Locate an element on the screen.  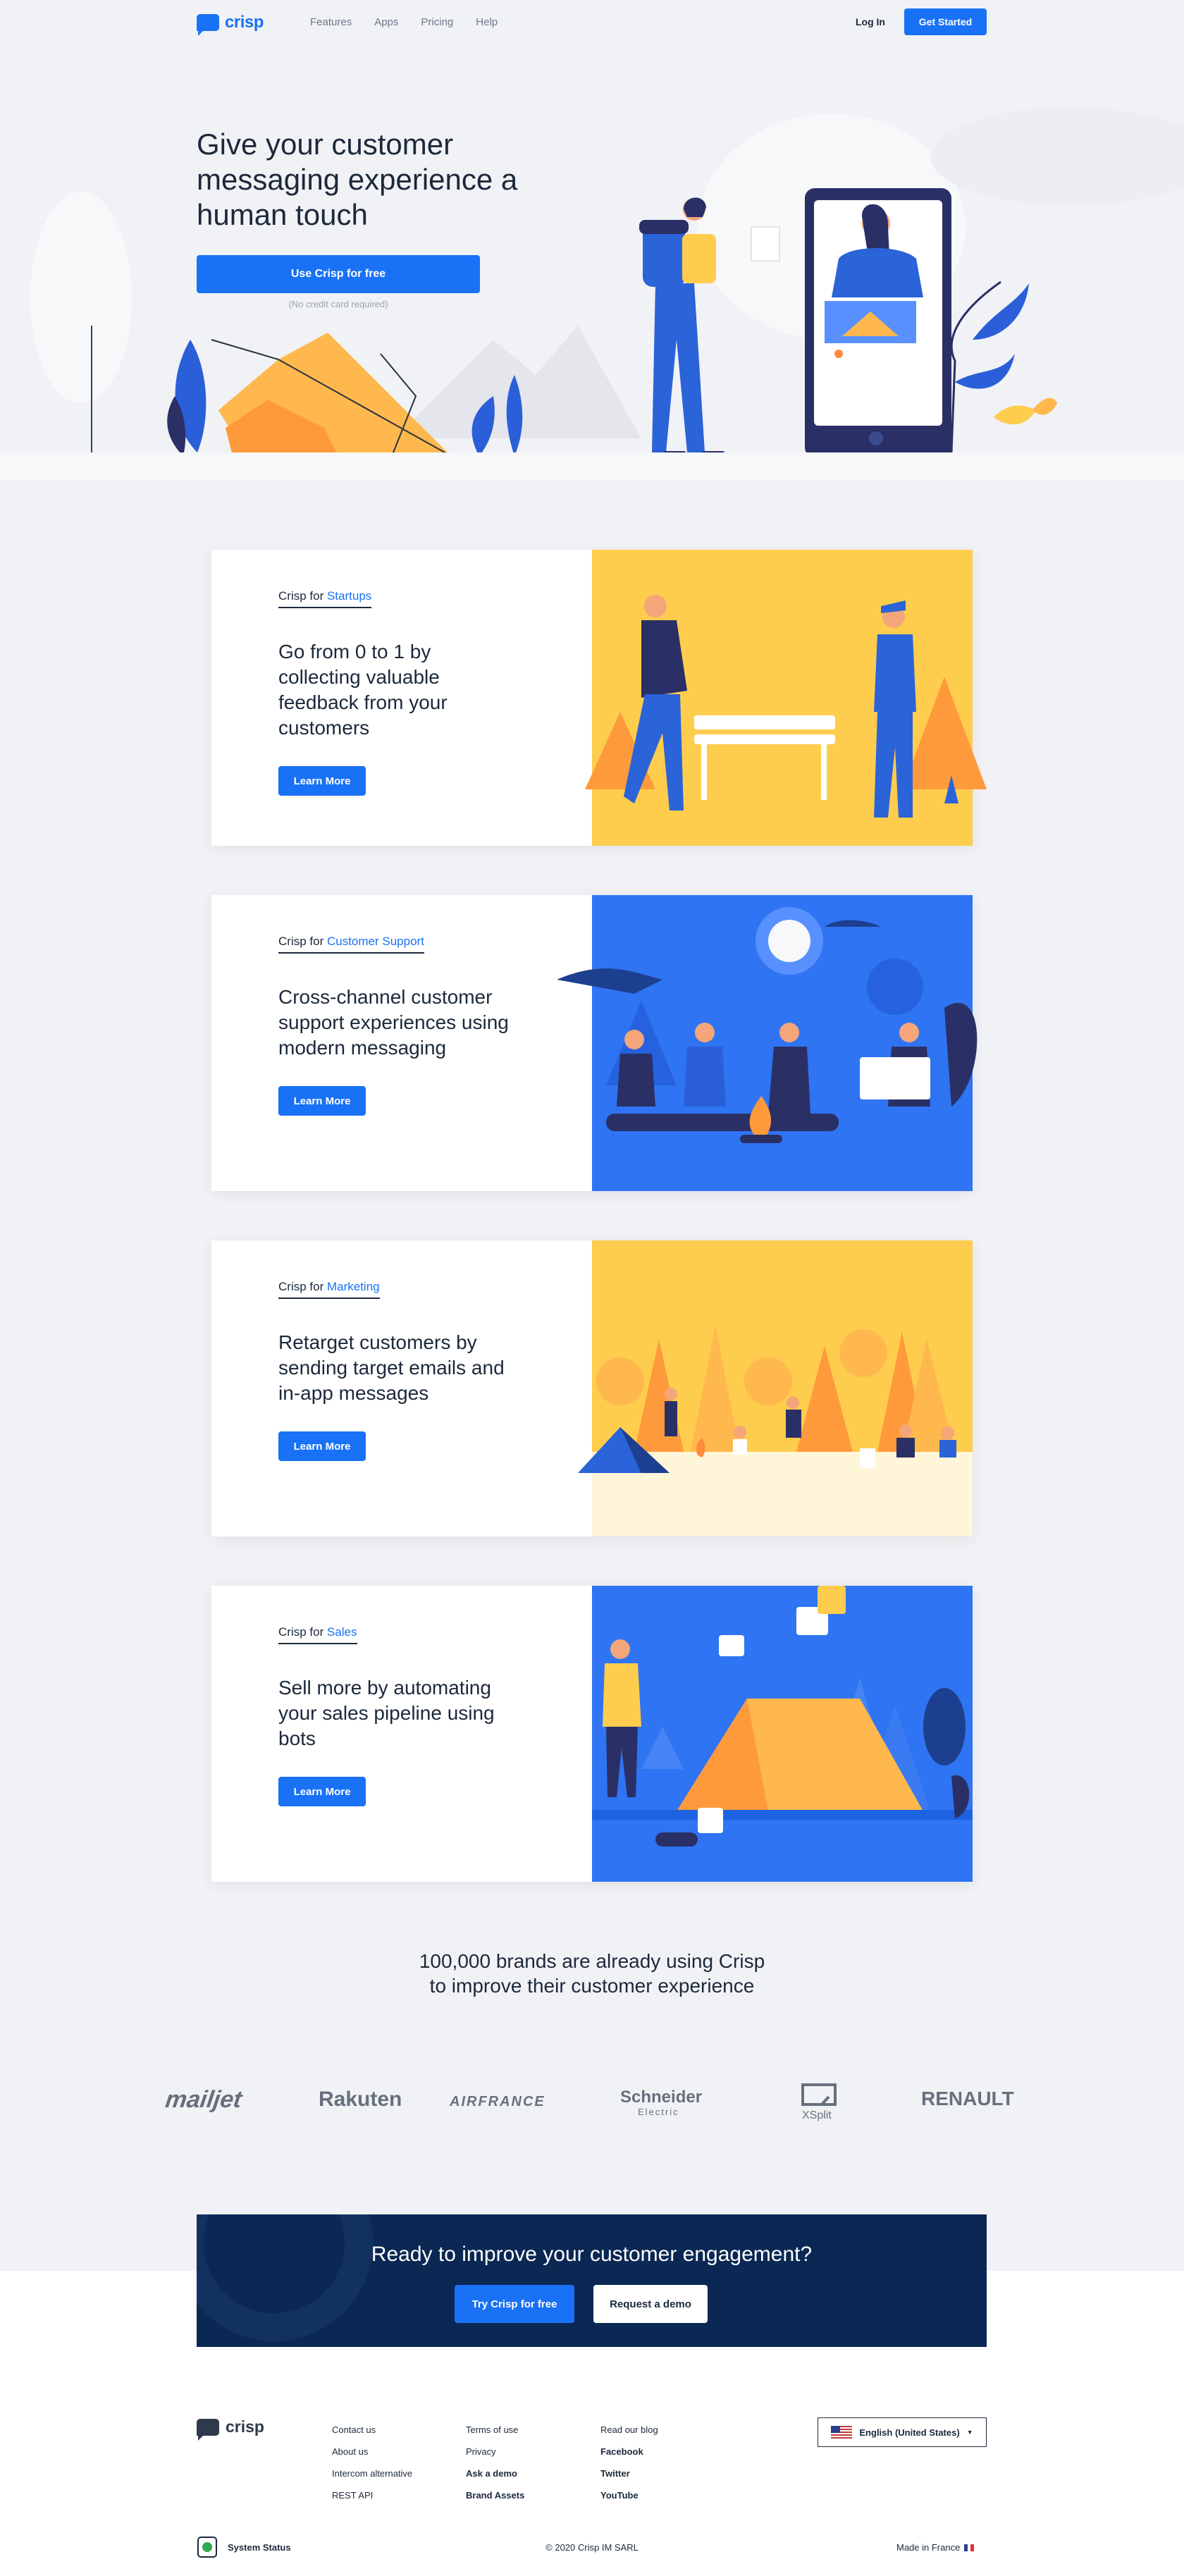
footer-column-social: Read our blog Facebook Twitter YouTube is located at coordinates (629, 2462).